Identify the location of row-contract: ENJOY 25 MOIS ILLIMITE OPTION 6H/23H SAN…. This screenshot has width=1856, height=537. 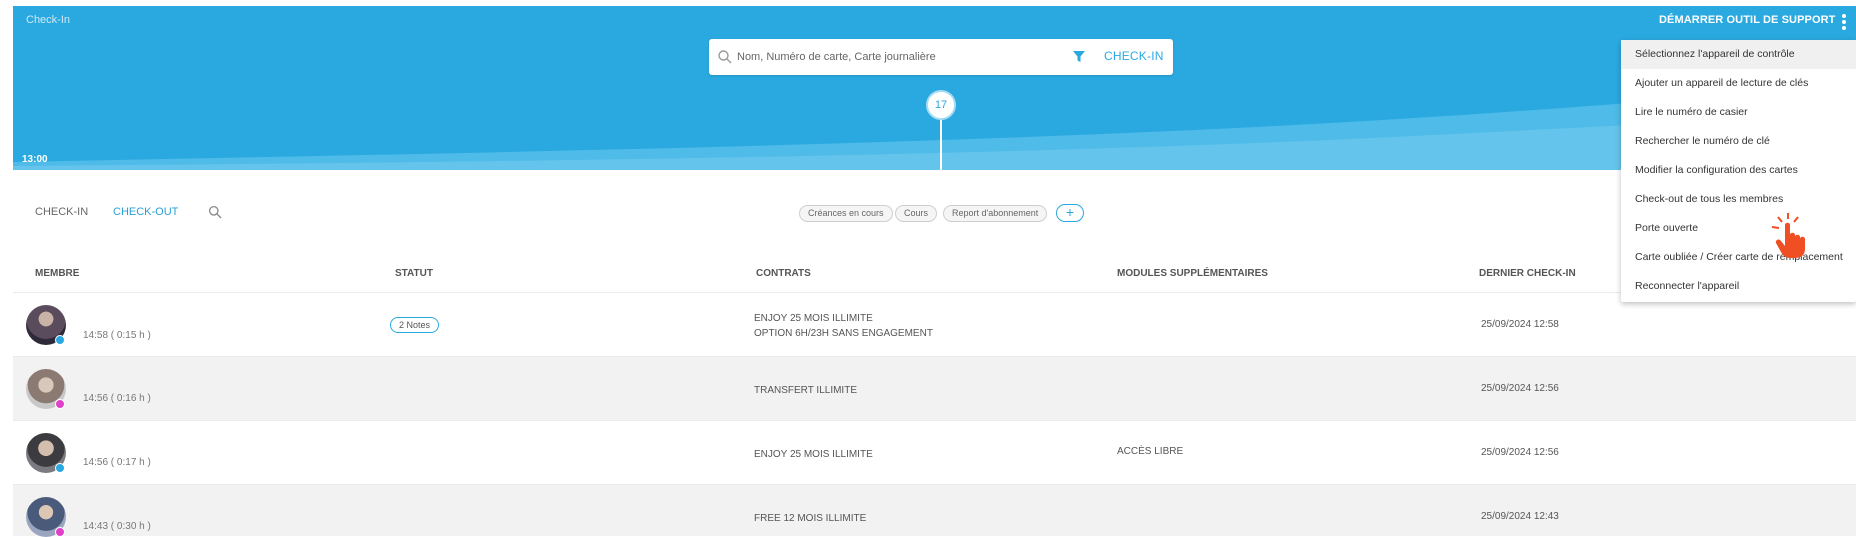
(843, 326).